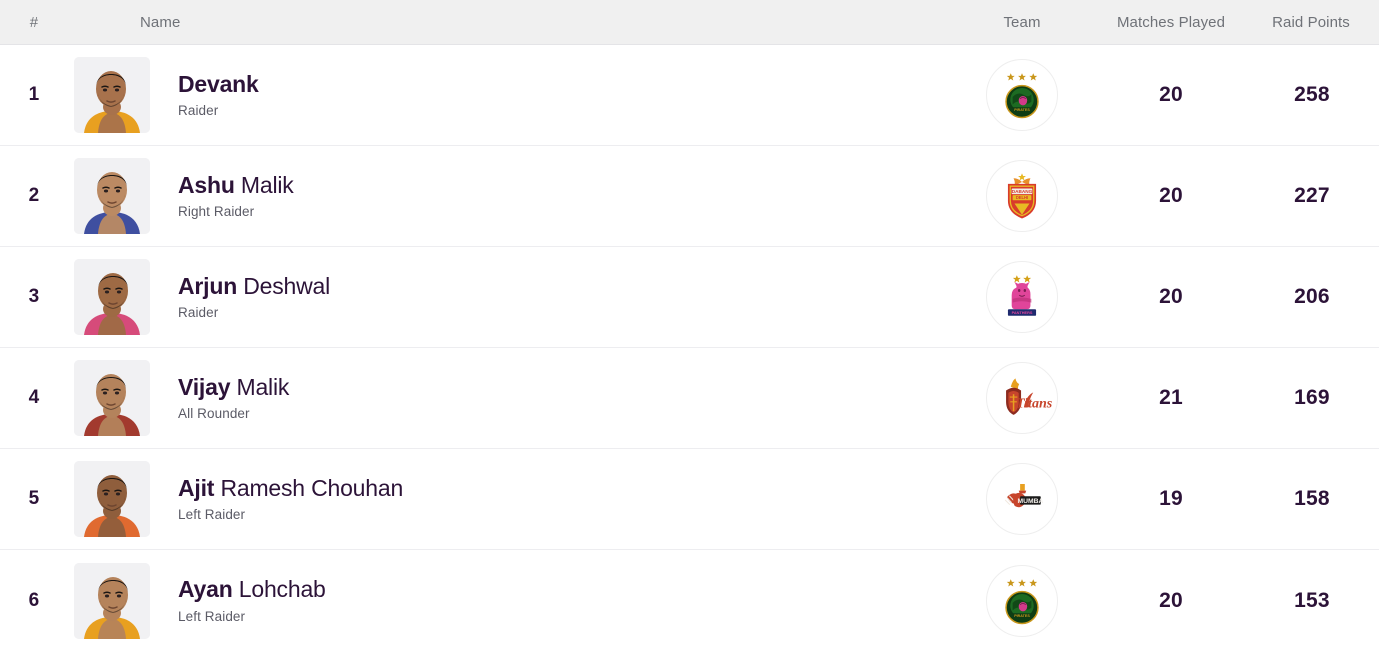  I want to click on svg-text: DABANG, so click(1022, 191).